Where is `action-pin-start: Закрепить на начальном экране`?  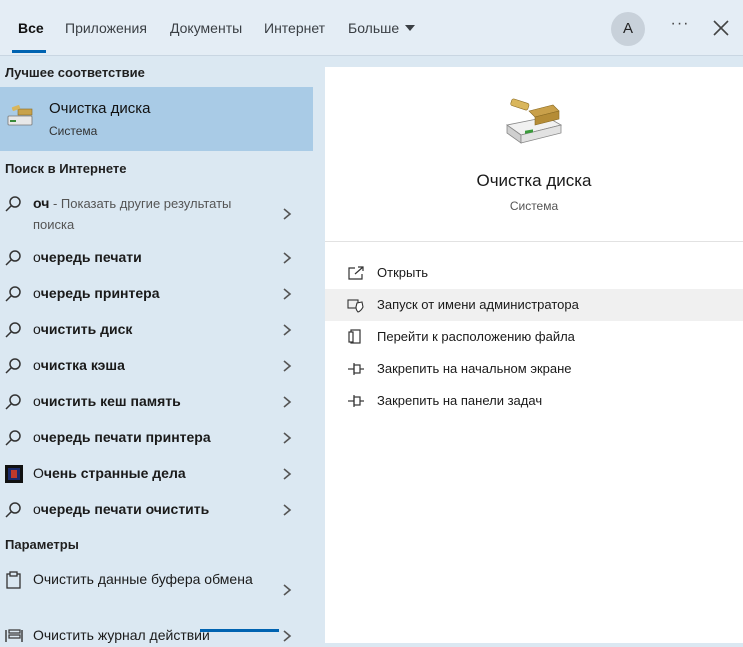
action-pin-start: Закрепить на начальном экране is located at coordinates (534, 369).